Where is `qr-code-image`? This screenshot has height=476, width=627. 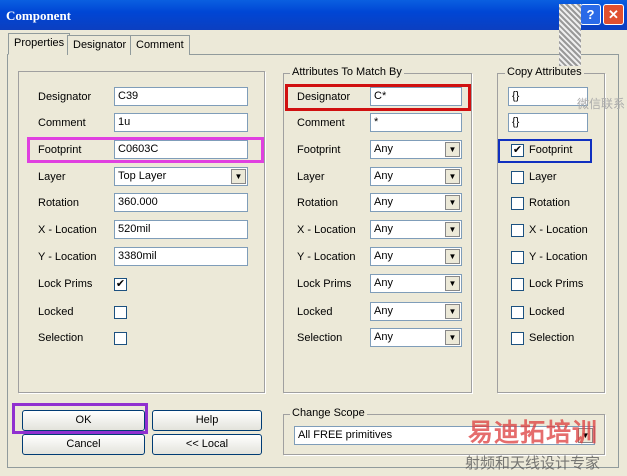
qr-code-image is located at coordinates (570, 35).